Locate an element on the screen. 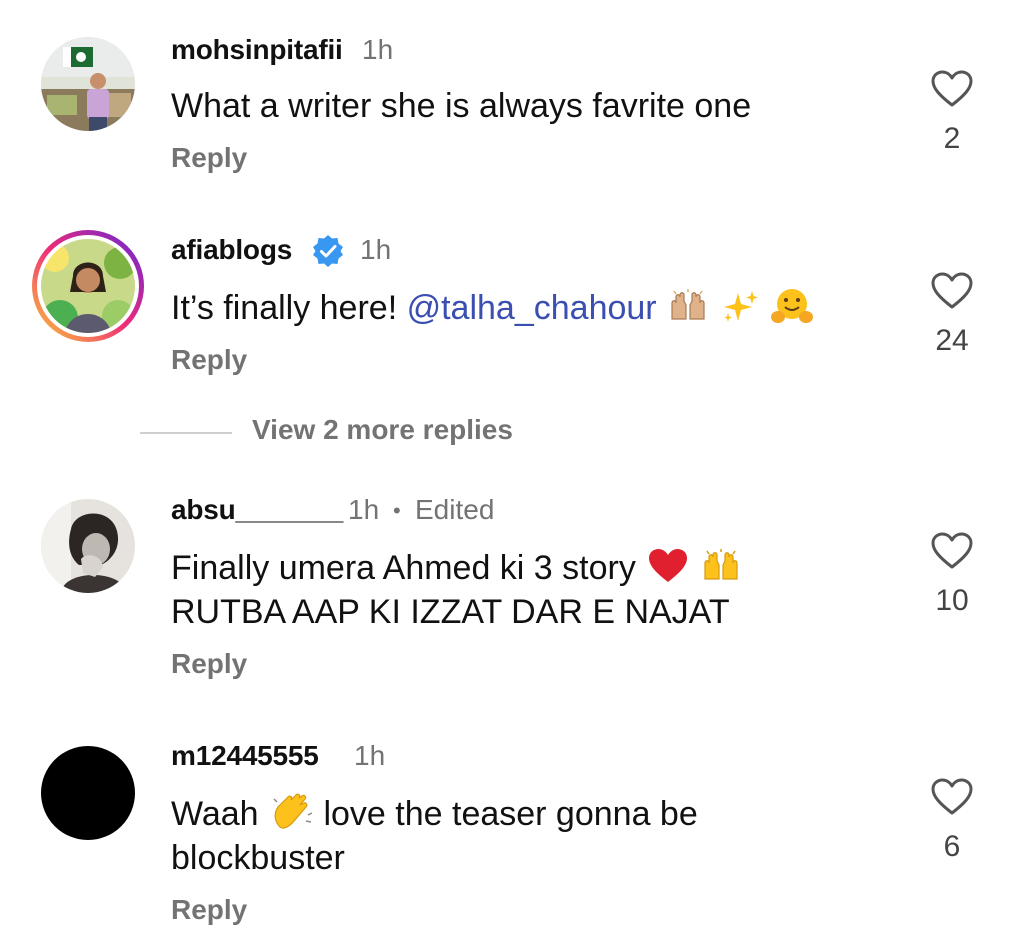 The height and width of the screenshot is (952, 1024). like-count: 2 is located at coordinates (952, 138).